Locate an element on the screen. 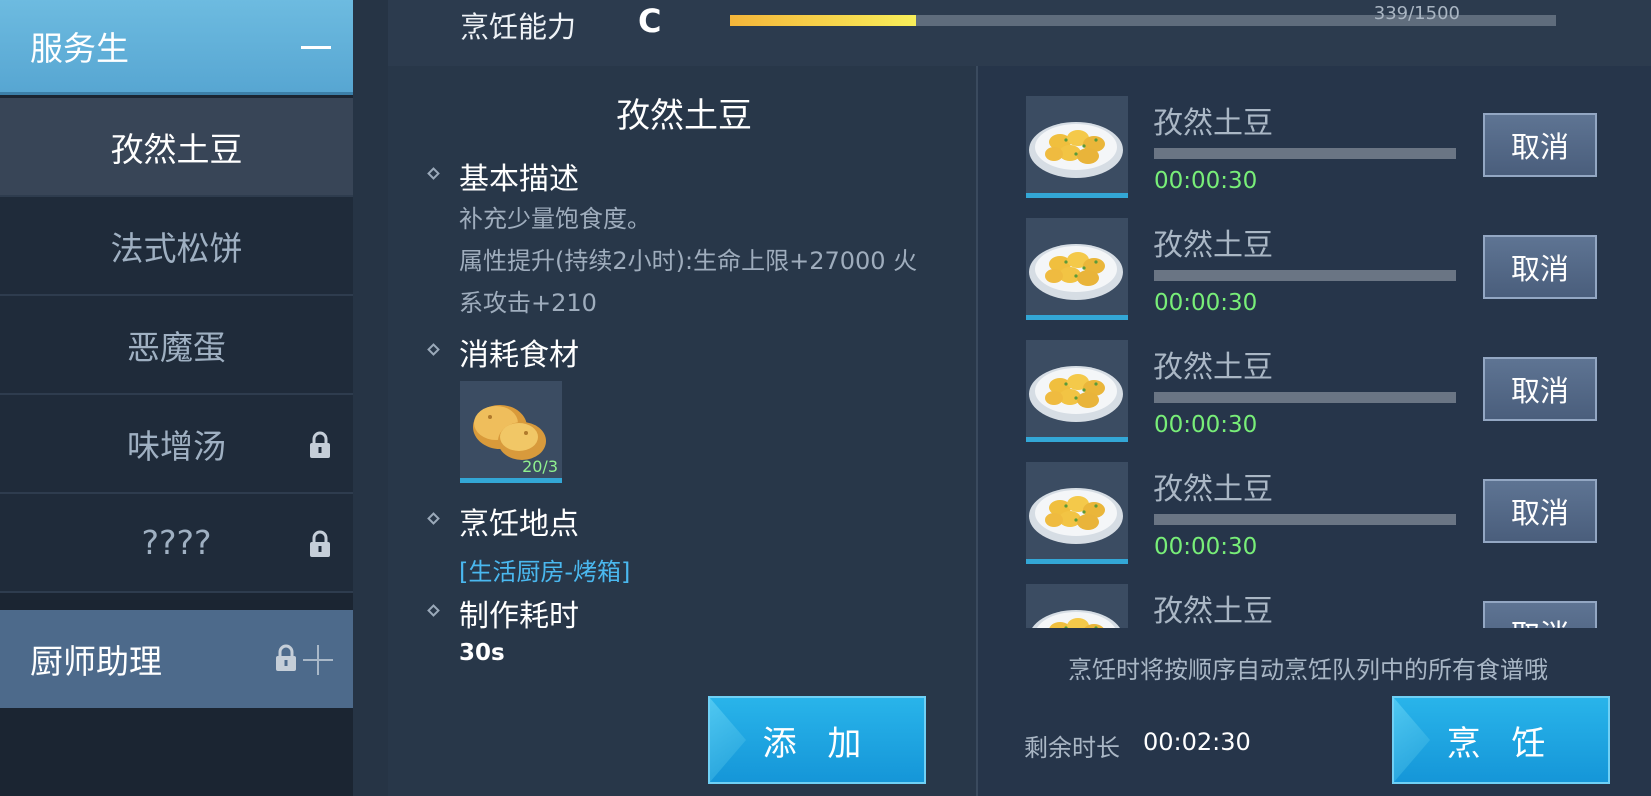 This screenshot has width=1651, height=796. category-chef-assistant-label: 厨师助理 is located at coordinates (96, 661).